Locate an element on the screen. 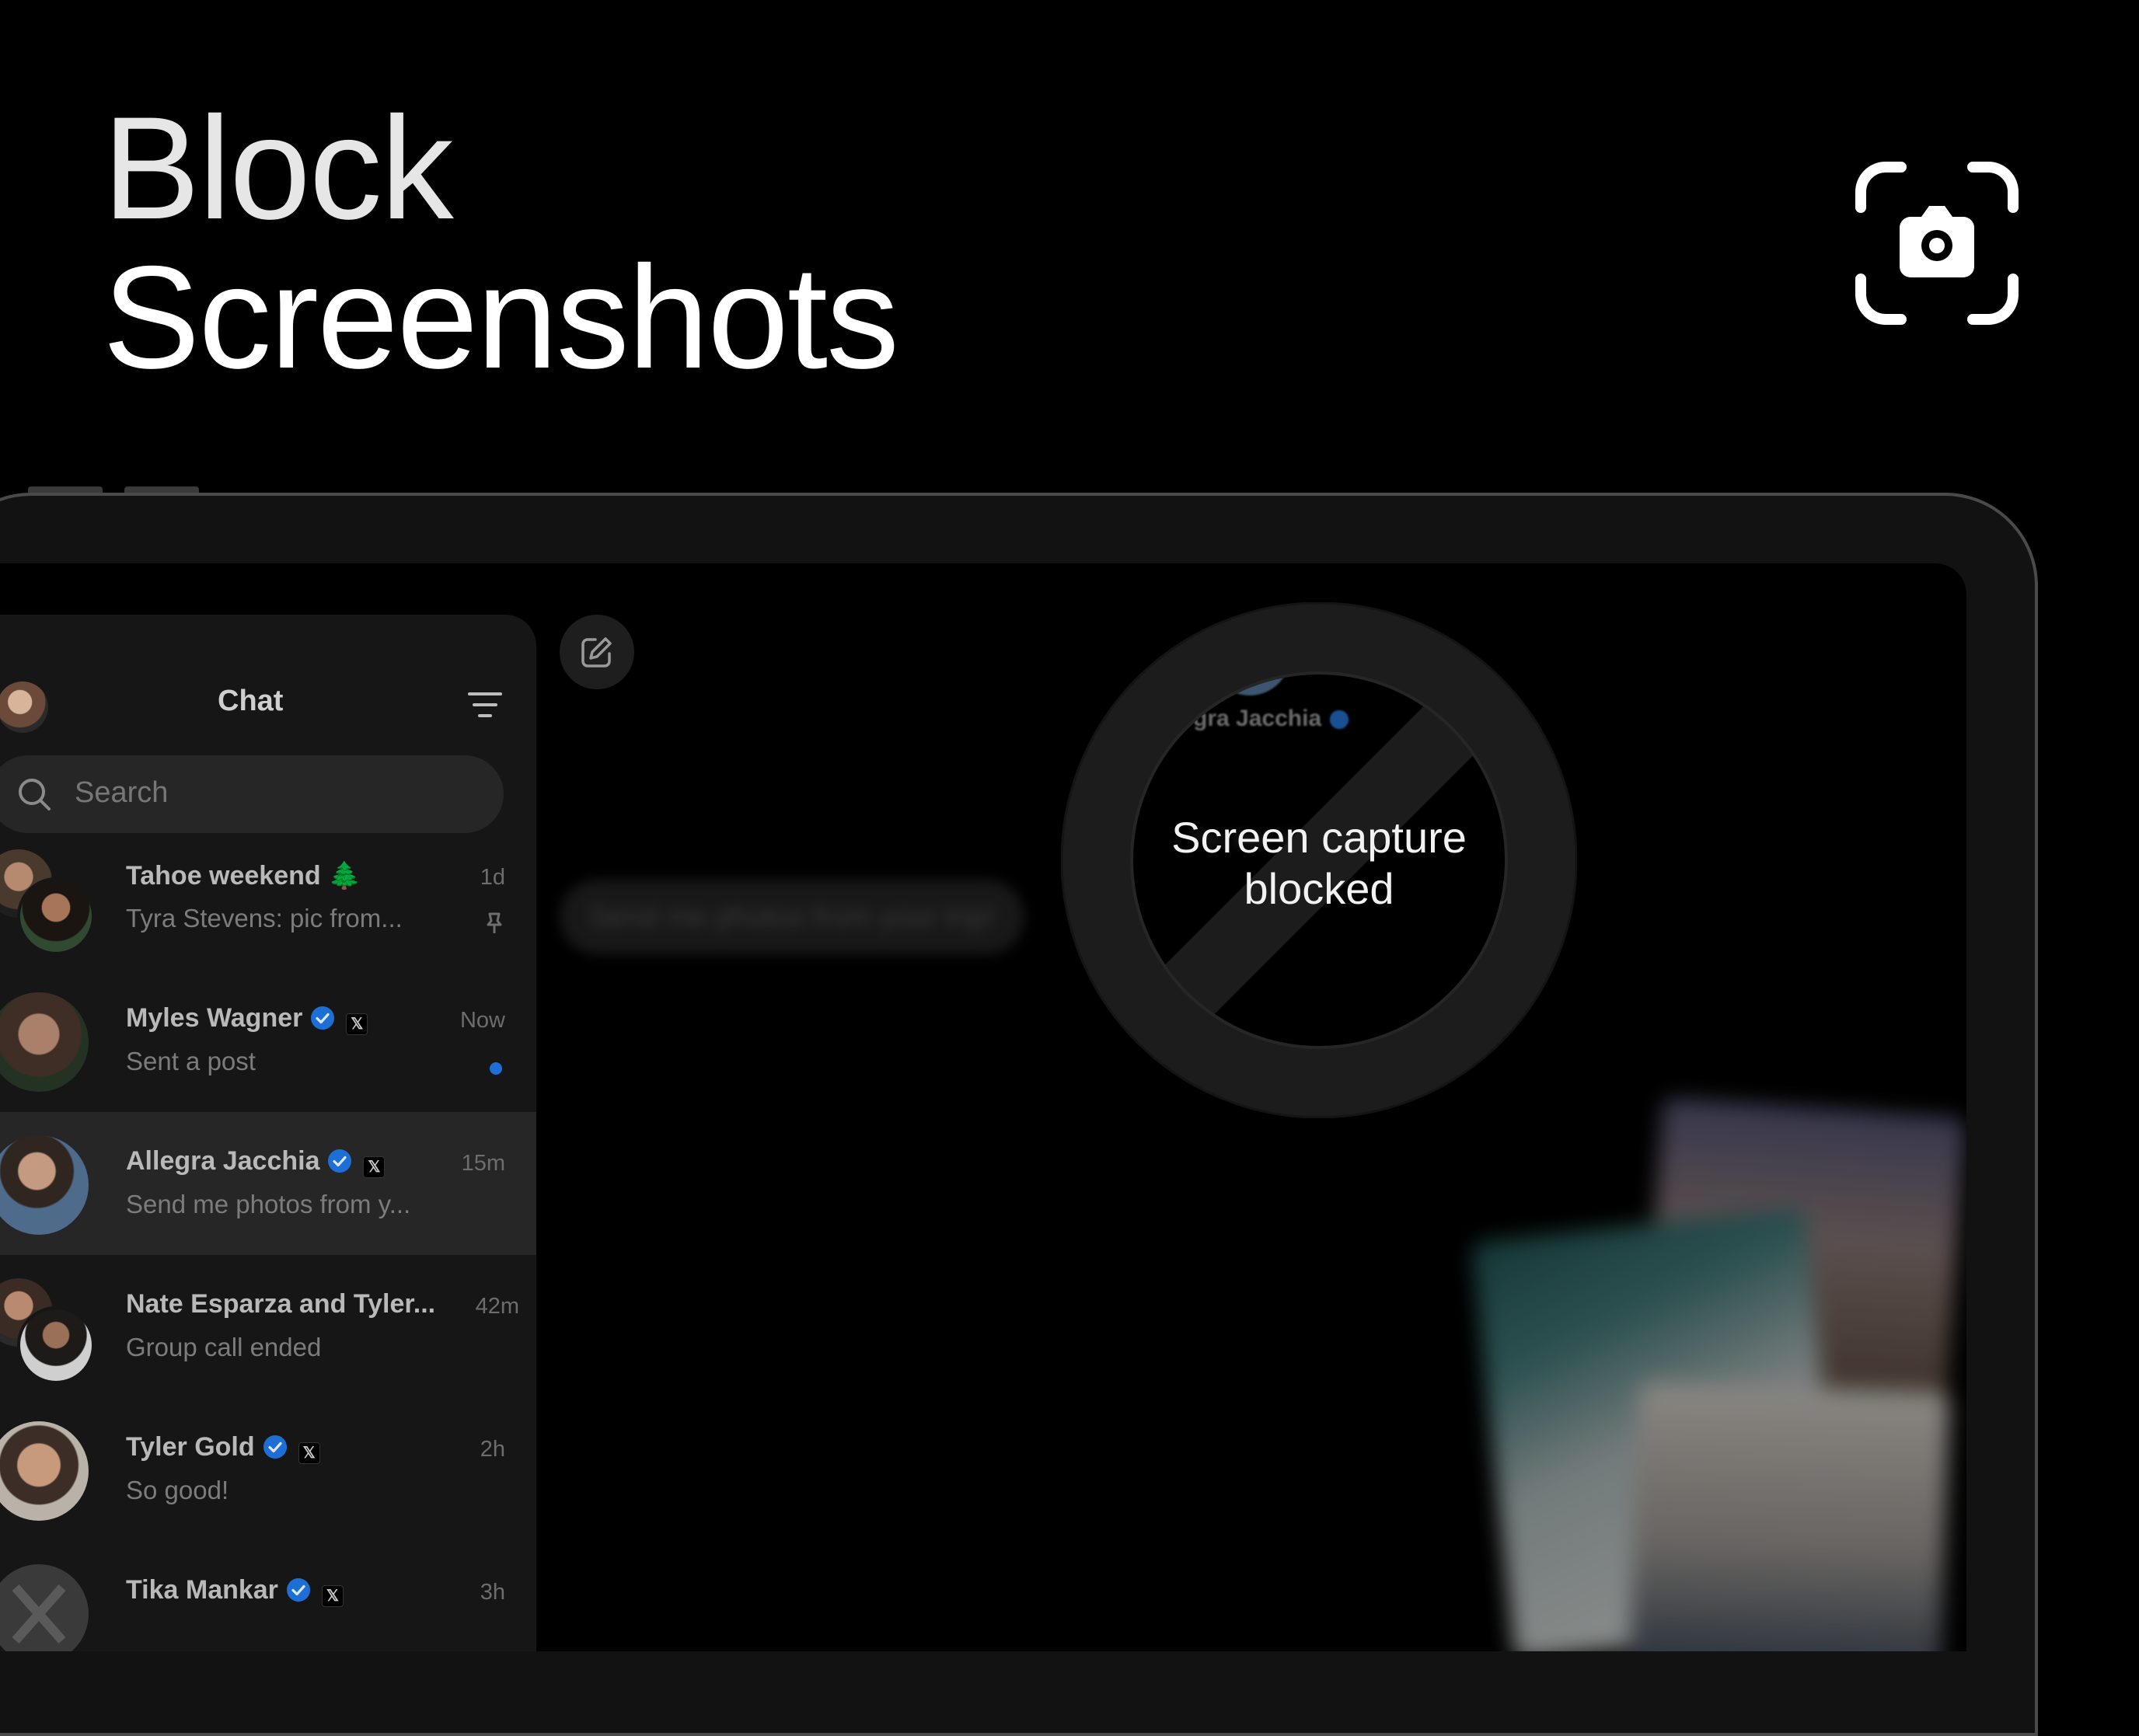 This screenshot has height=1736, width=2139. blocked-line-2: blocked is located at coordinates (1319, 889).